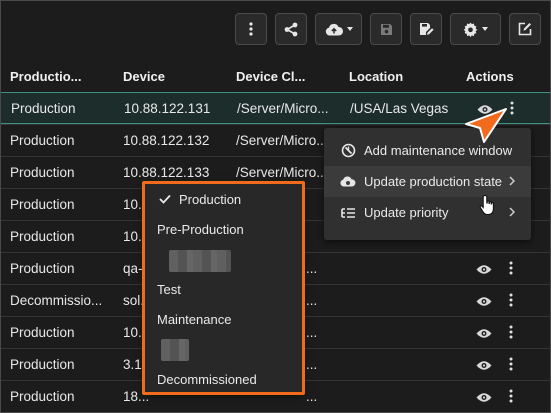  I want to click on column-header-device: Device, so click(144, 76).